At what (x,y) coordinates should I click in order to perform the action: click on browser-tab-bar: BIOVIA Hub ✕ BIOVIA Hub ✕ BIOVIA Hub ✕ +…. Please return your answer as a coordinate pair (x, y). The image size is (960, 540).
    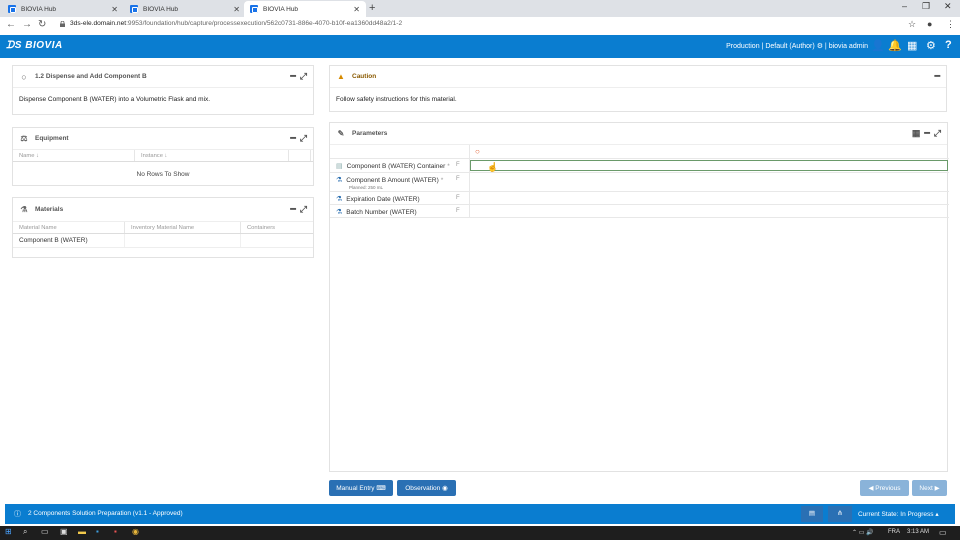
    Looking at the image, I should click on (480, 8).